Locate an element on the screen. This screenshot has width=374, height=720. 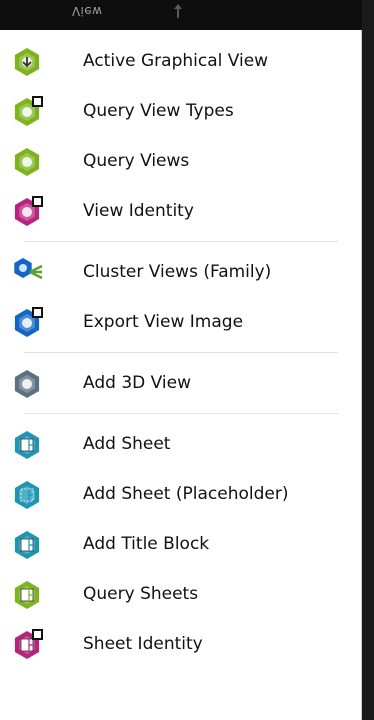
menu-item-query-view-types: Query View Types is located at coordinates (181, 111).